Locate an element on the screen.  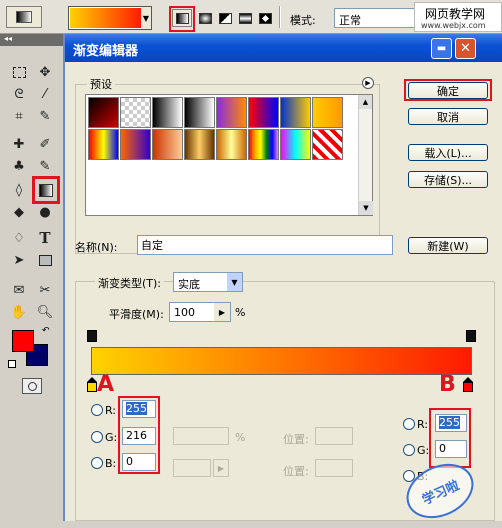
watermark-url: www.webjx.com is located at coordinates (453, 25).